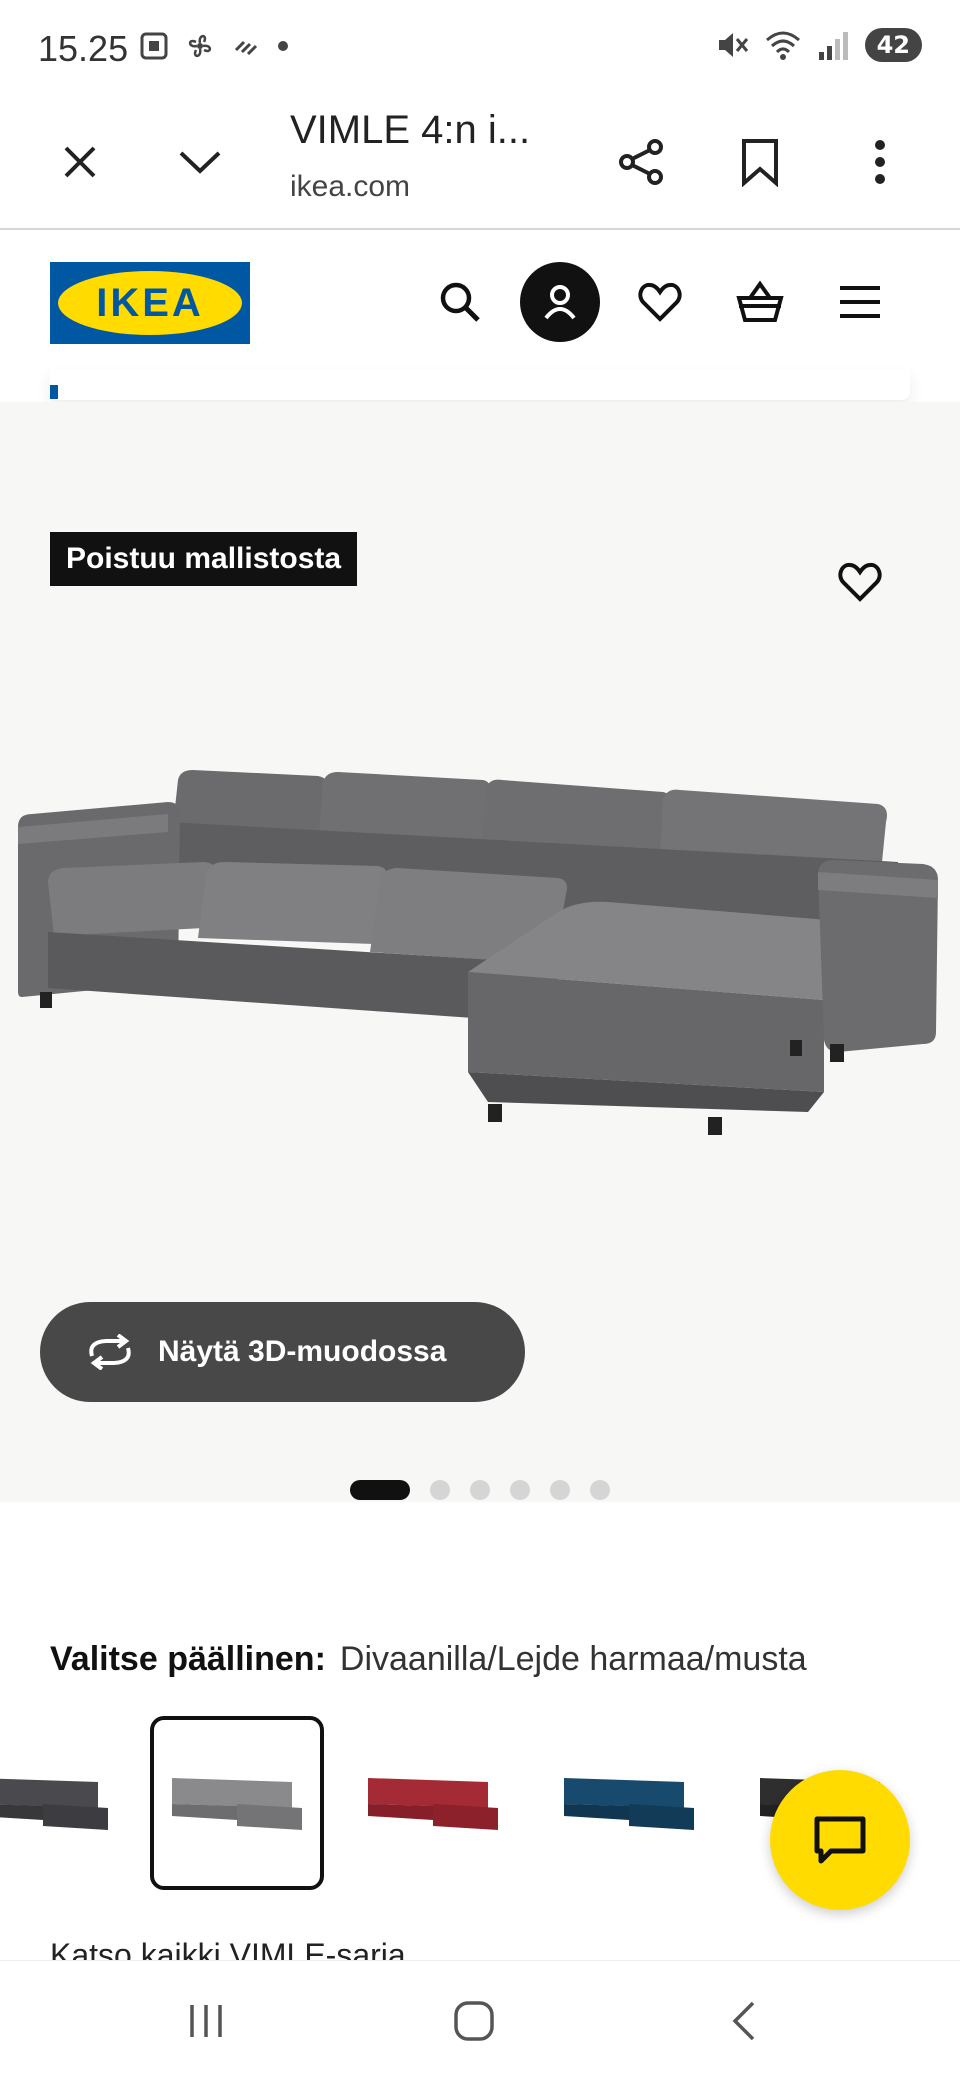 The image size is (960, 2080). I want to click on rotate-3d-icon, so click(110, 1352).